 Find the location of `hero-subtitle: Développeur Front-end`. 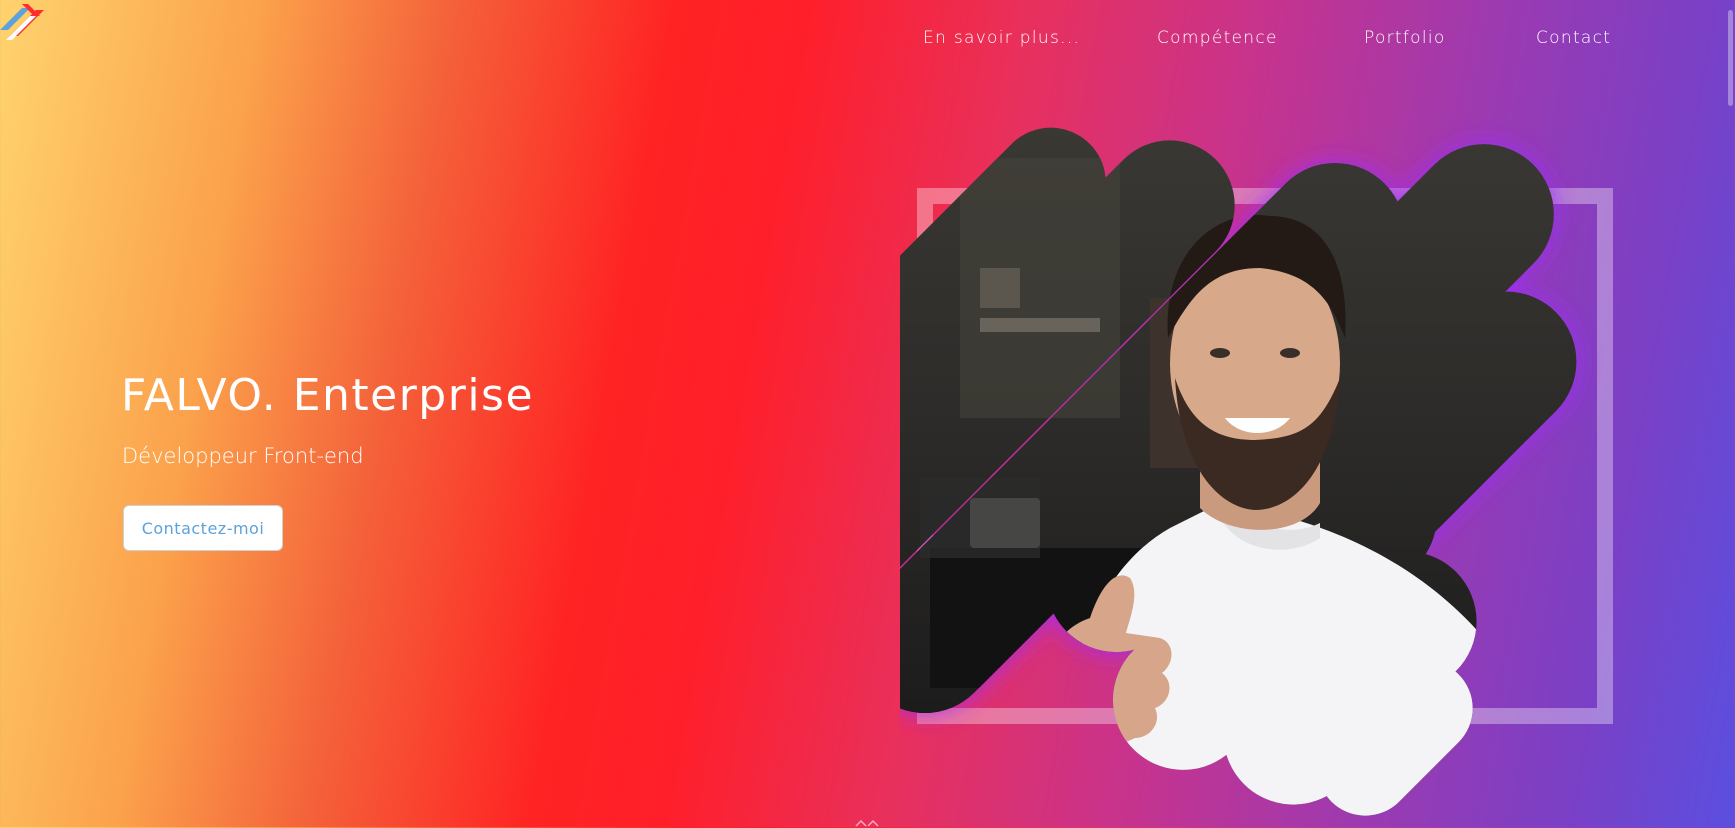

hero-subtitle: Développeur Front-end is located at coordinates (243, 456).